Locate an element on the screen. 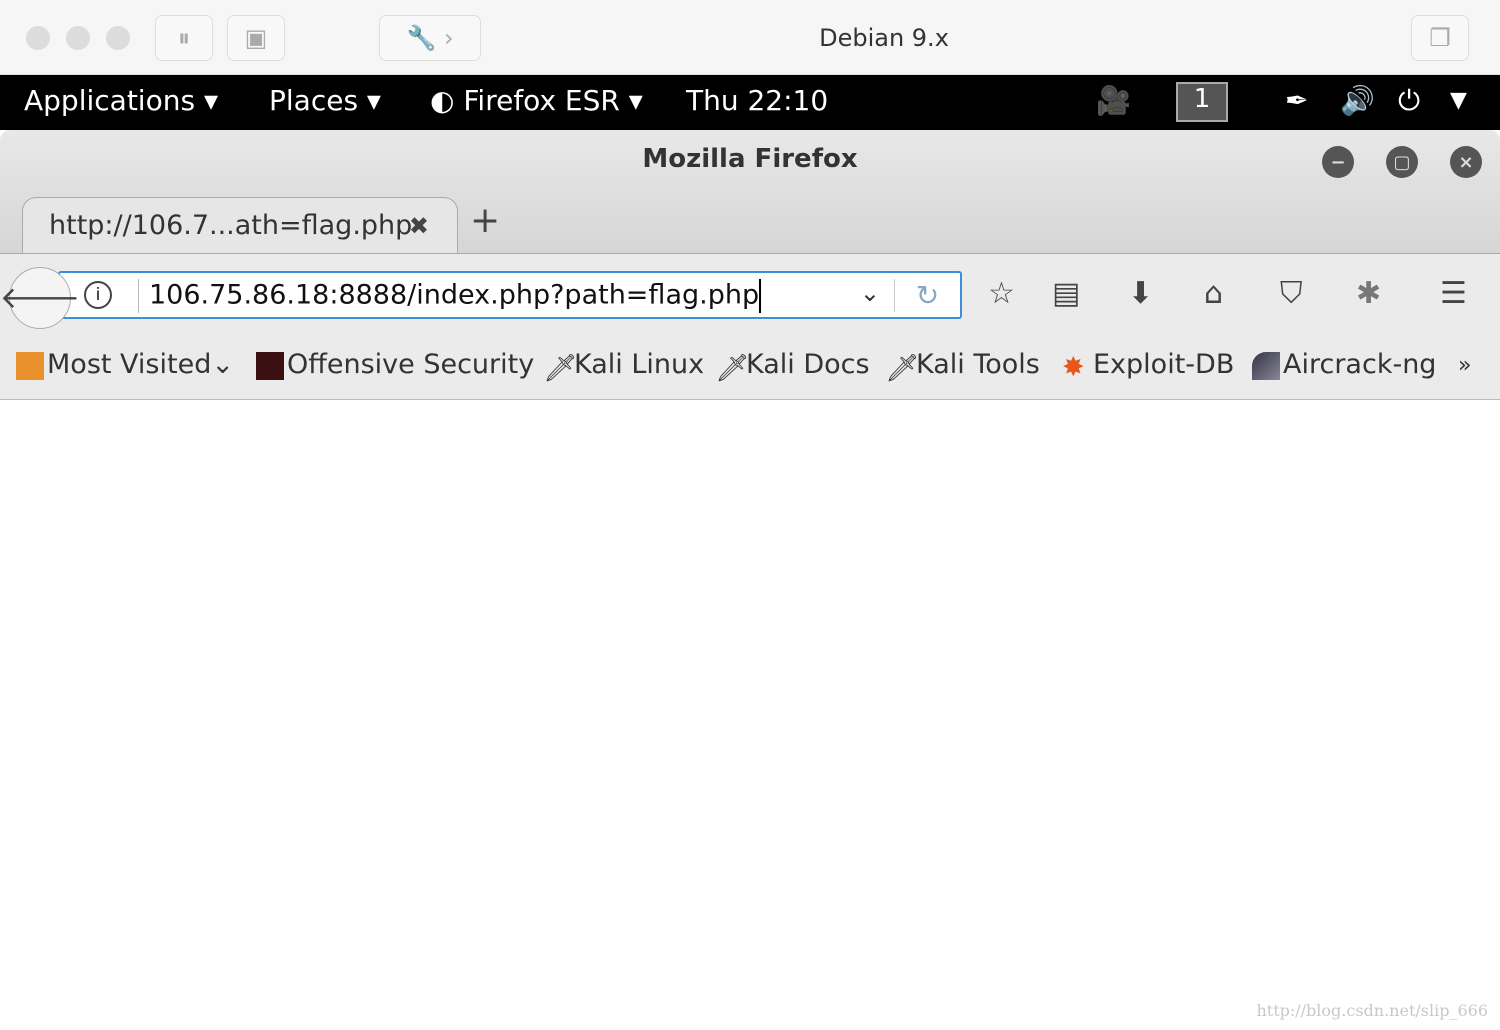 This screenshot has height=1030, width=1500. close-button: × is located at coordinates (1466, 162).